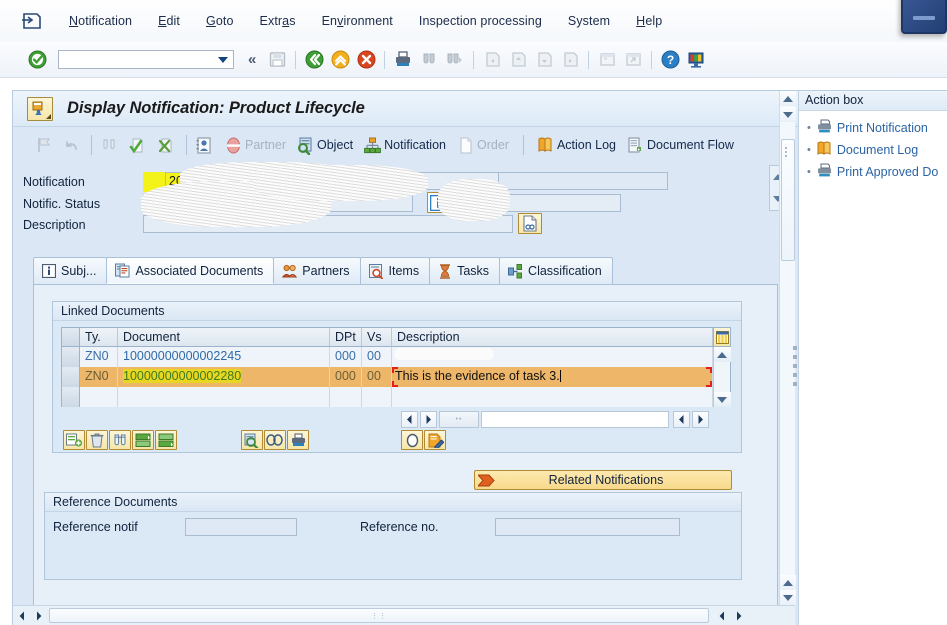 This screenshot has height=625, width=947. I want to click on green-check-enter-icon, so click(37, 60).